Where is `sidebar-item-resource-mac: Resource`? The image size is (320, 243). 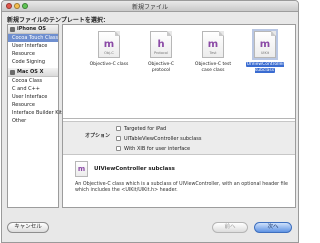
sidebar-item-resource-mac: Resource is located at coordinates (33, 105).